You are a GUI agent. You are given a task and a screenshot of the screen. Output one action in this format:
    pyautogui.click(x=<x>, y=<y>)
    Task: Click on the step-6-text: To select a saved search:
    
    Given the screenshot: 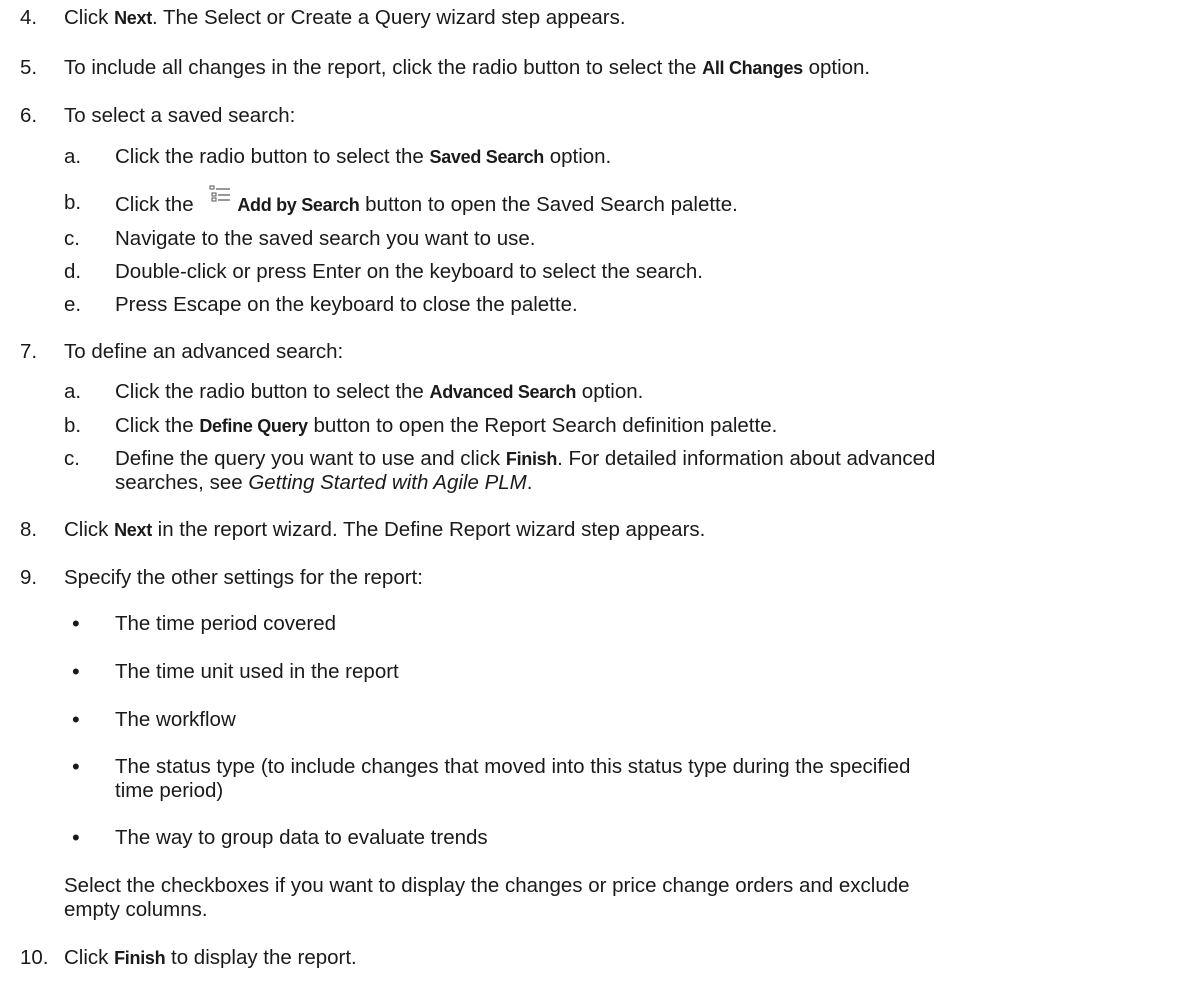 What is the action you would take?
    pyautogui.click(x=180, y=115)
    